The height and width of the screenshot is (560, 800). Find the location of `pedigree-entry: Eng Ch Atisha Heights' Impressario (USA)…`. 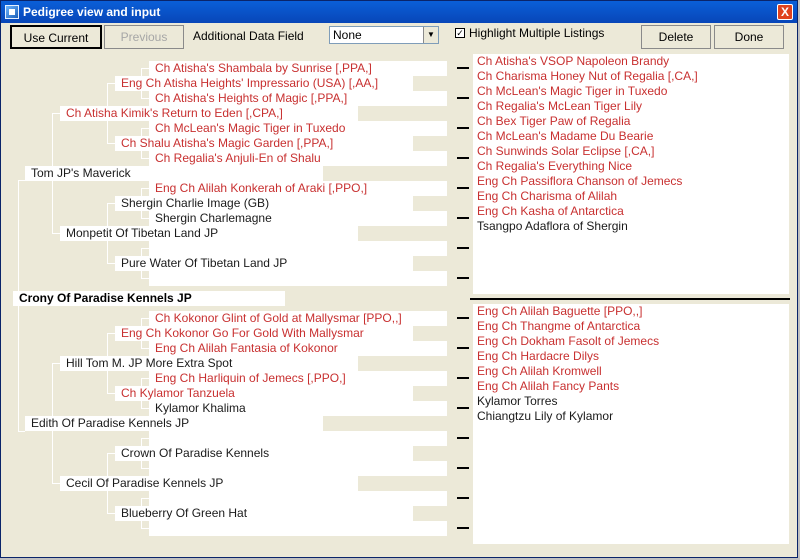

pedigree-entry: Eng Ch Atisha Heights' Impressario (USA)… is located at coordinates (249, 83).